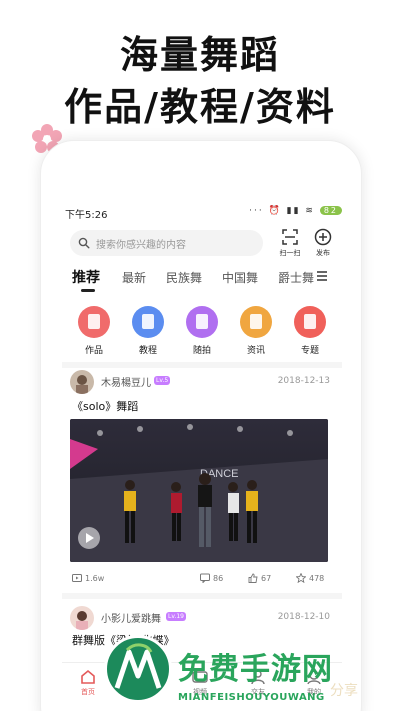 This screenshot has height=711, width=400. I want to click on shortcut-label: 教程, so click(147, 351).